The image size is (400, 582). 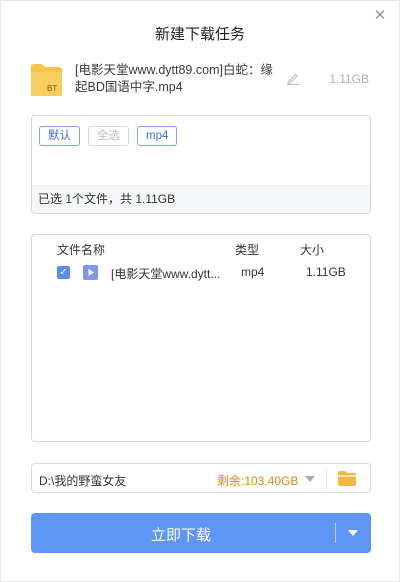 I want to click on chip-default: 默认, so click(x=59, y=136).